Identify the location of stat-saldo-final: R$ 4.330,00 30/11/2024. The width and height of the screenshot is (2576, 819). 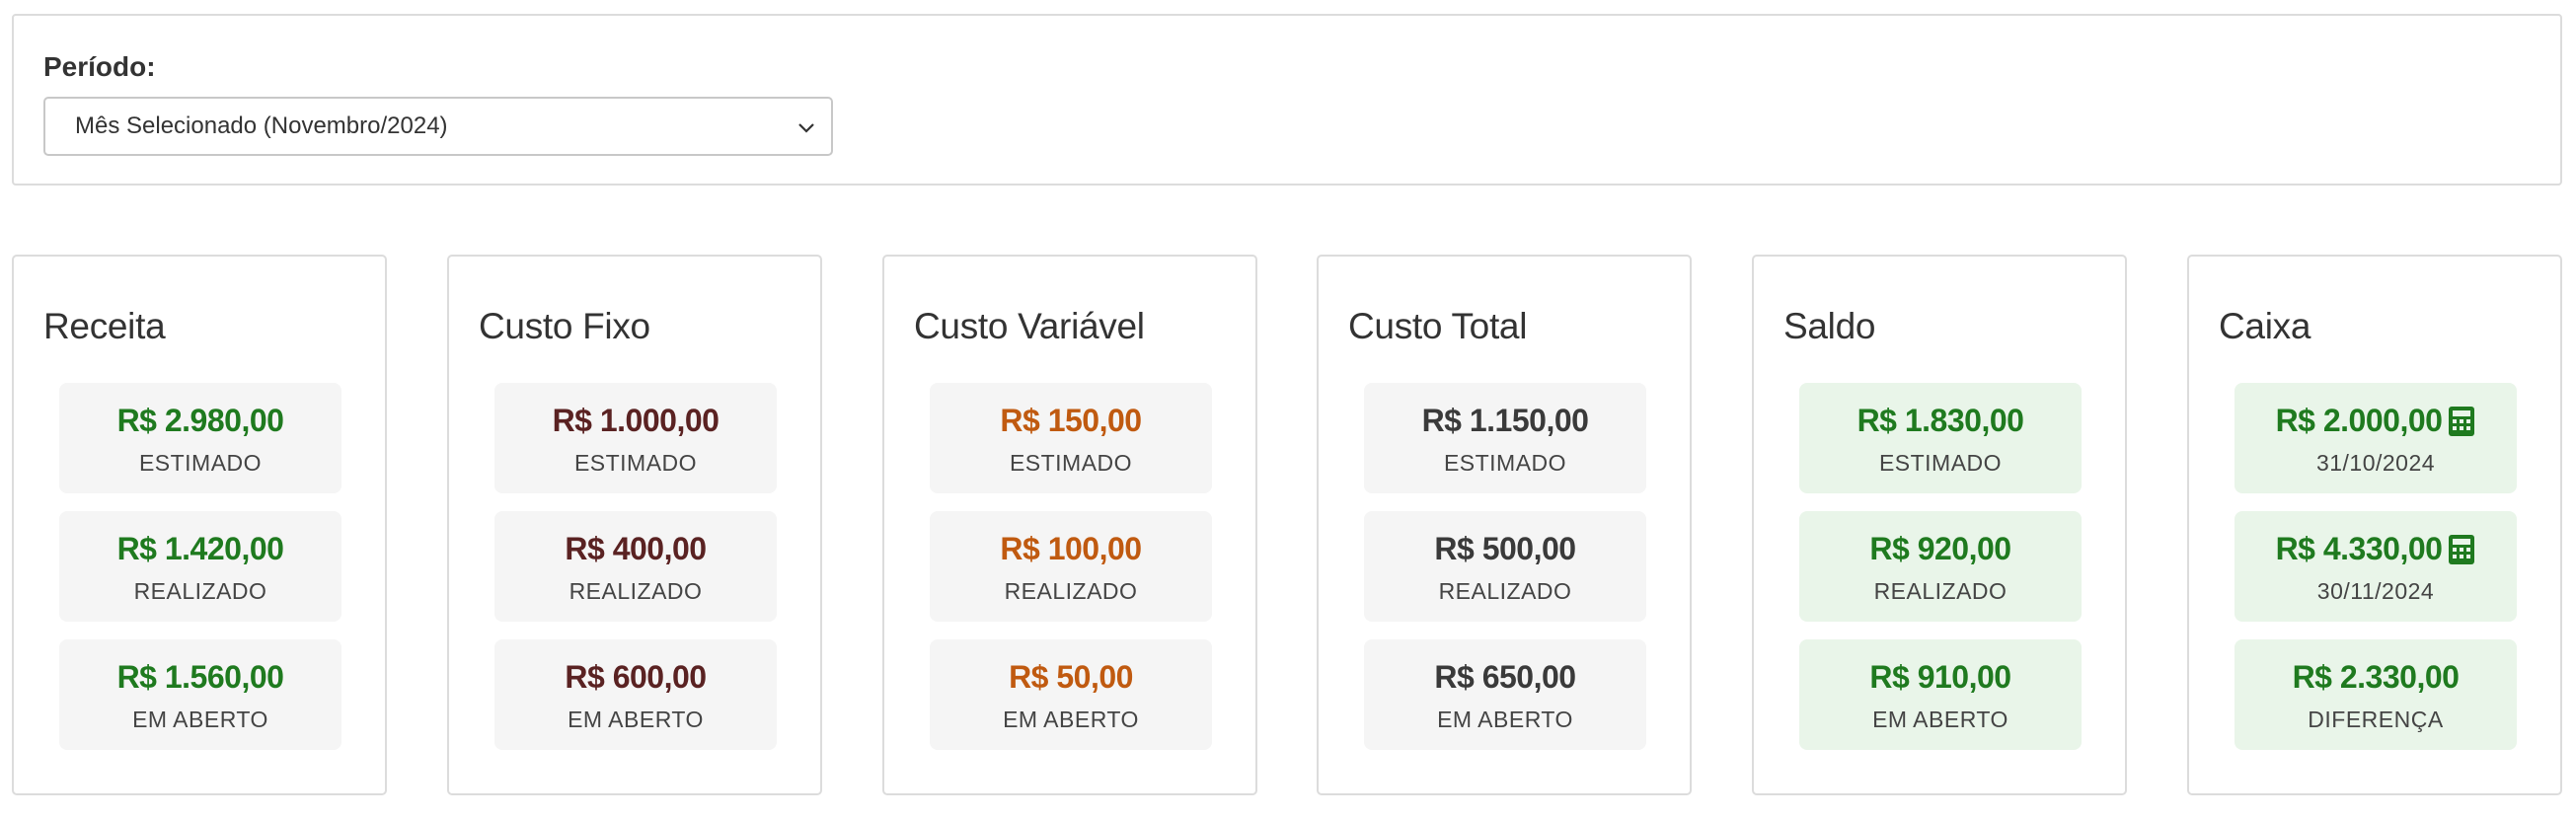
(2376, 566).